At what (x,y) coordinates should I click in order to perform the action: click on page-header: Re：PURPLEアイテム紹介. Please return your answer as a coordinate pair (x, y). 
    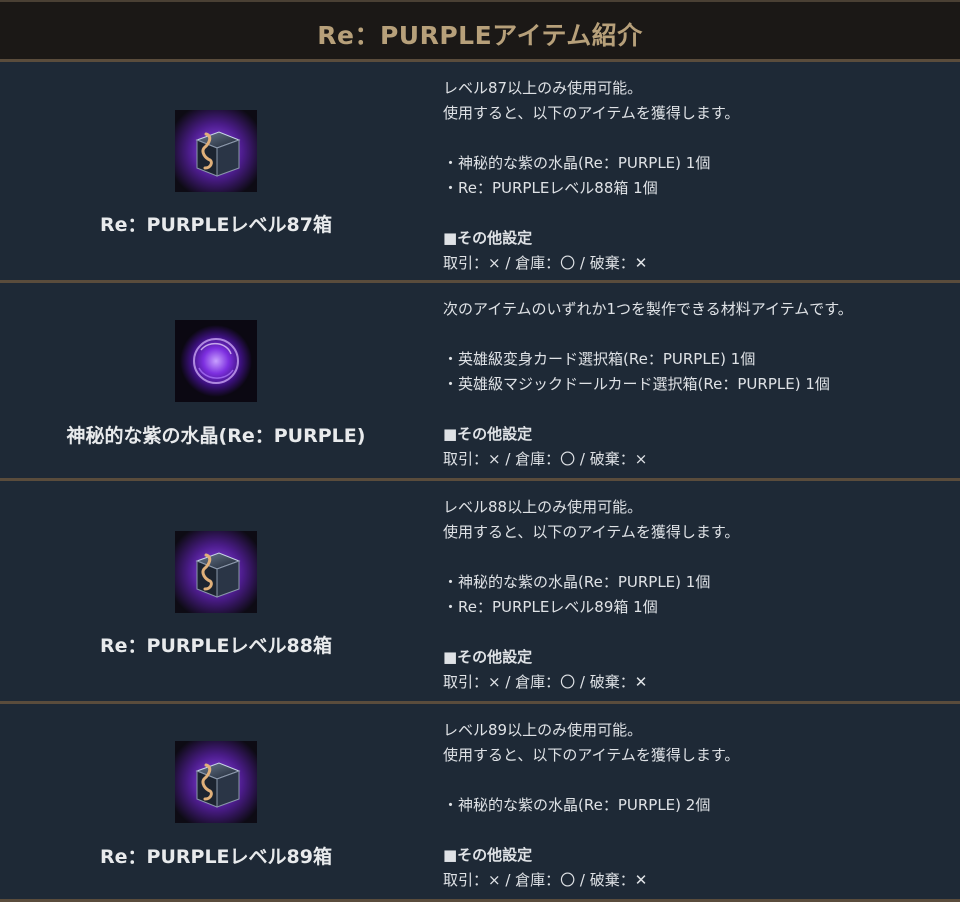
    Looking at the image, I should click on (480, 29).